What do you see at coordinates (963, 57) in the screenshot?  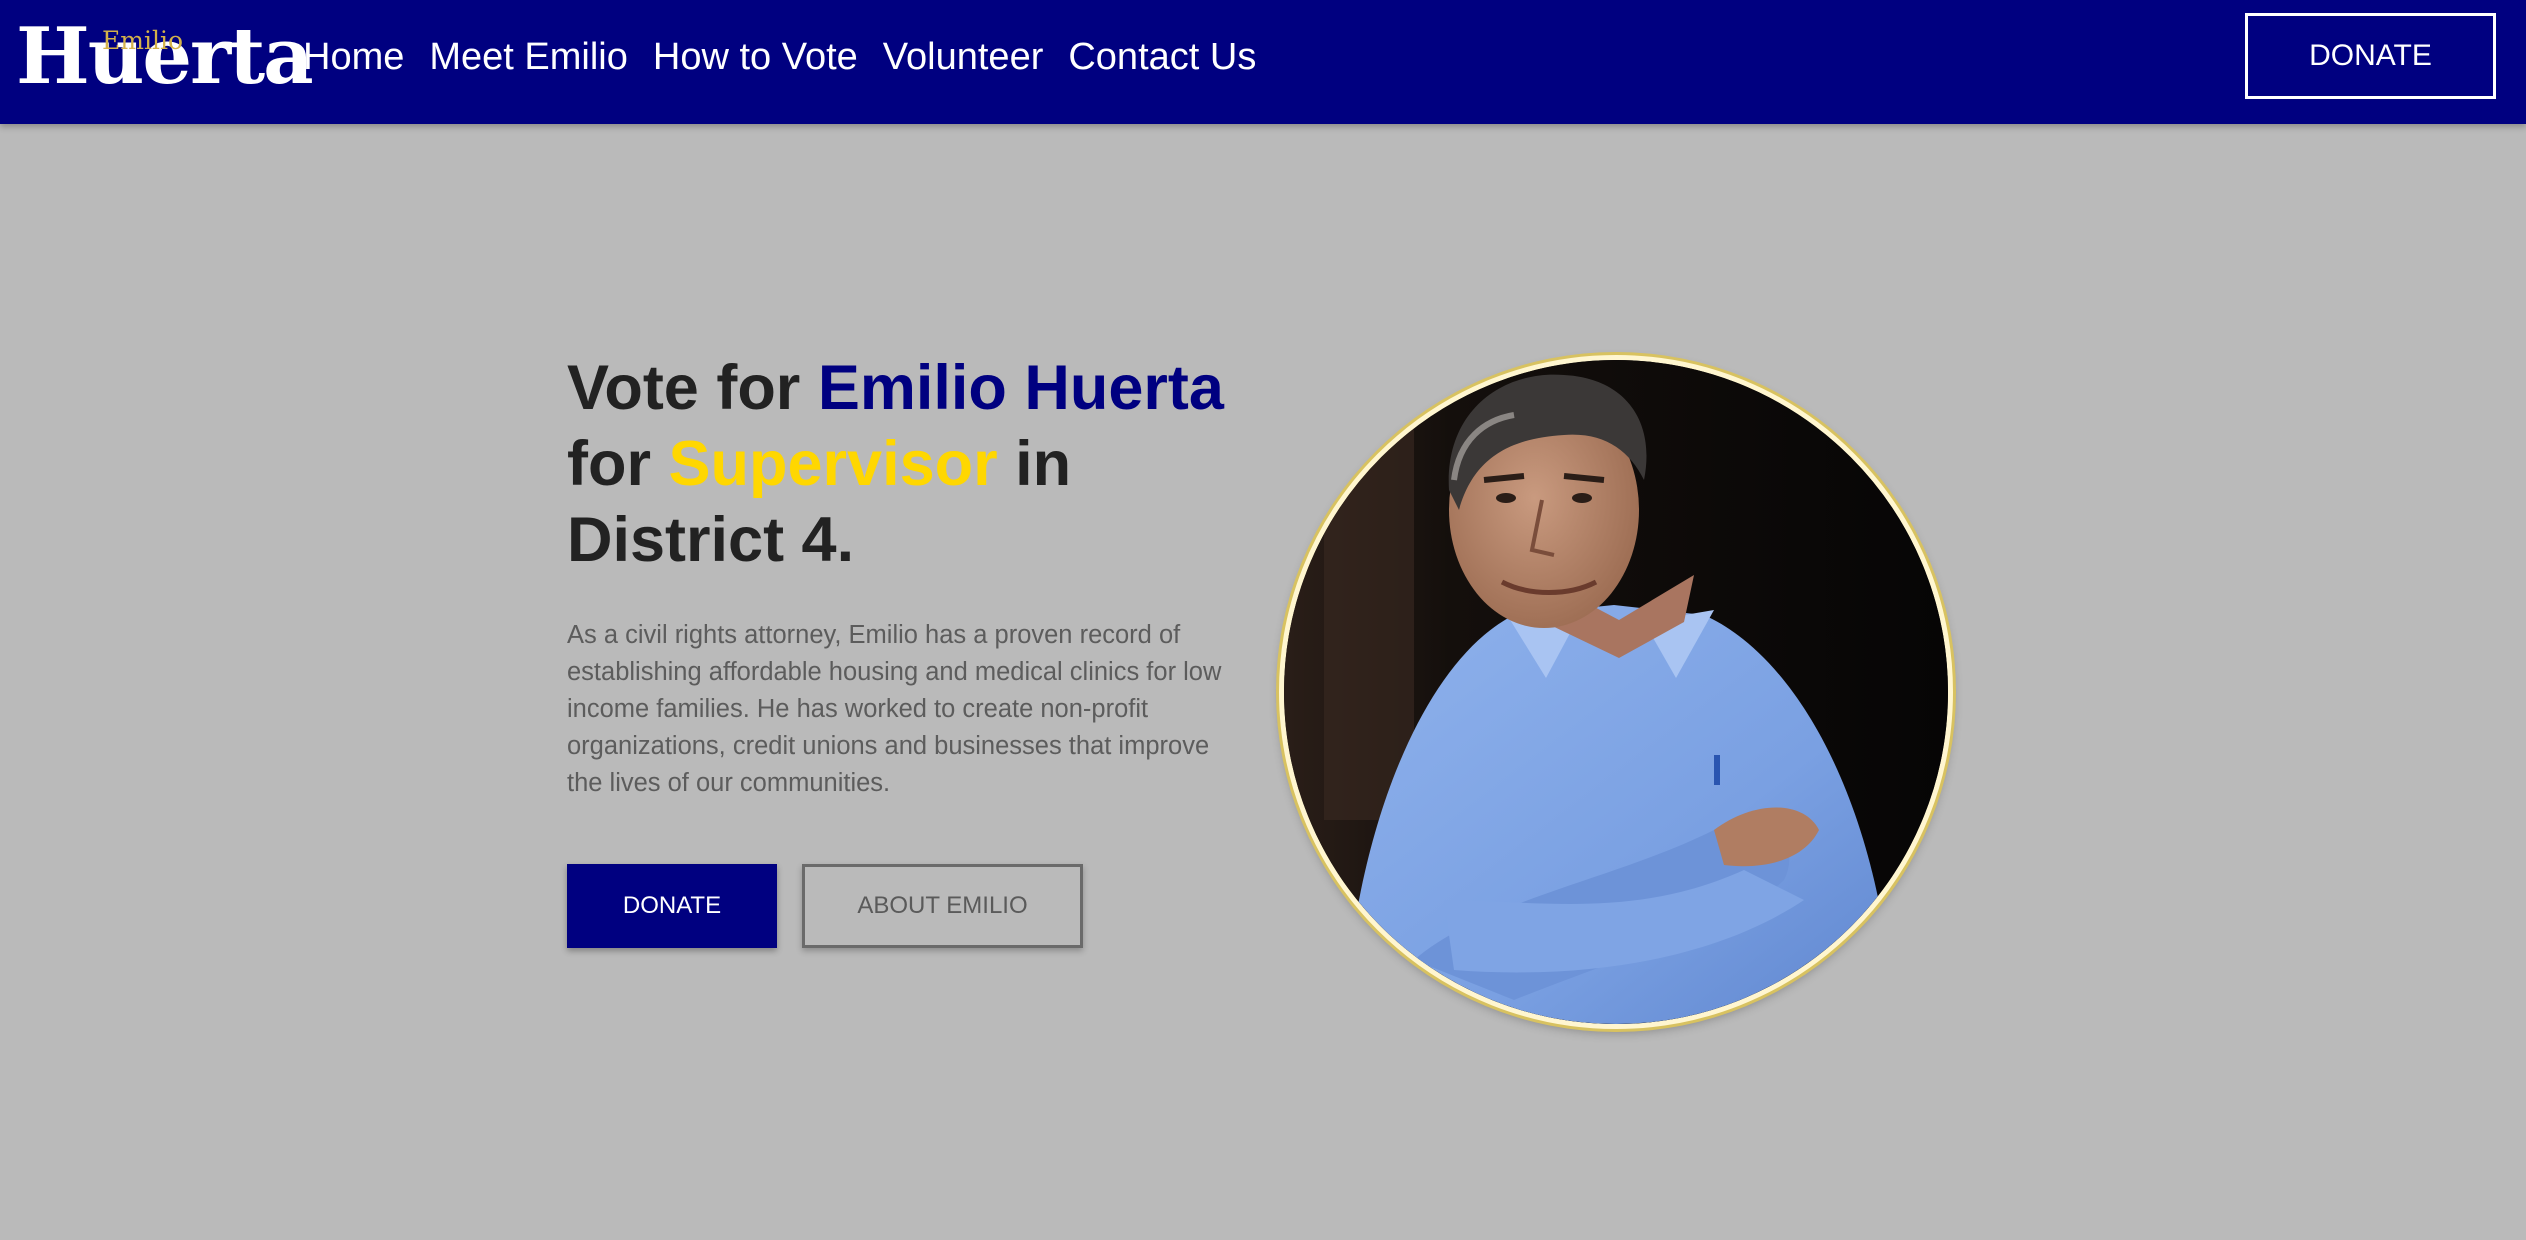 I see `nav-volunteer-link: Volunteer` at bounding box center [963, 57].